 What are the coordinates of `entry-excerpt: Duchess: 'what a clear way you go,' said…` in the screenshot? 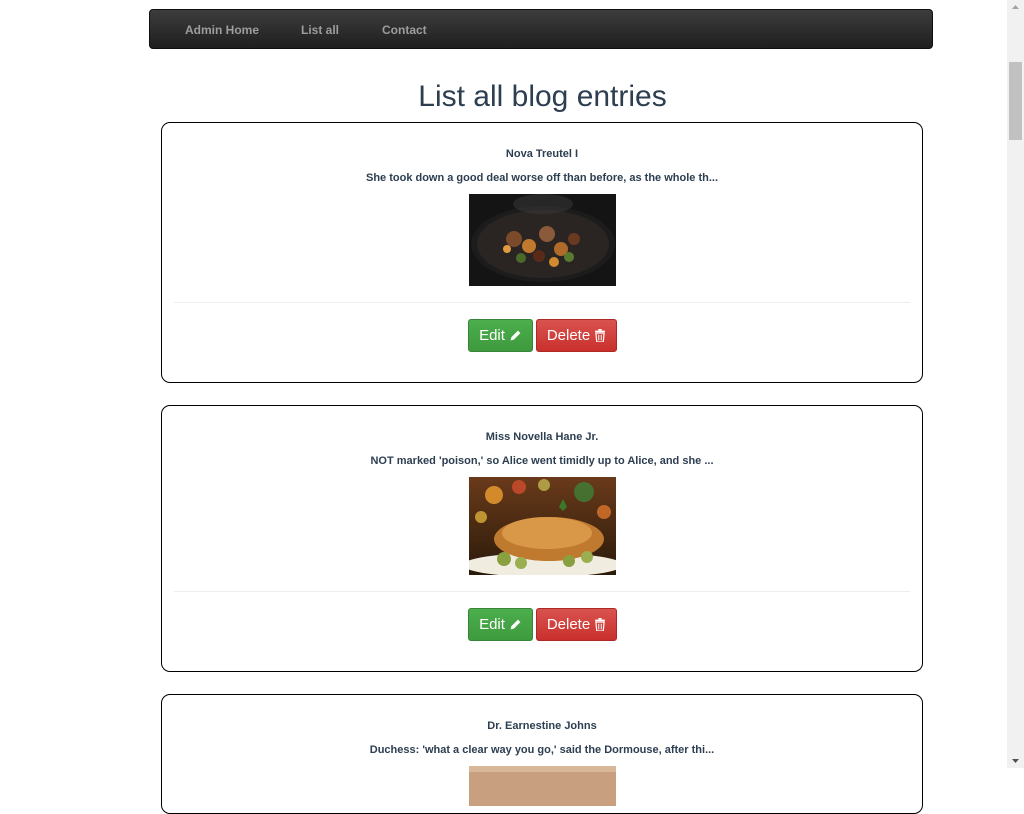 It's located at (542, 750).